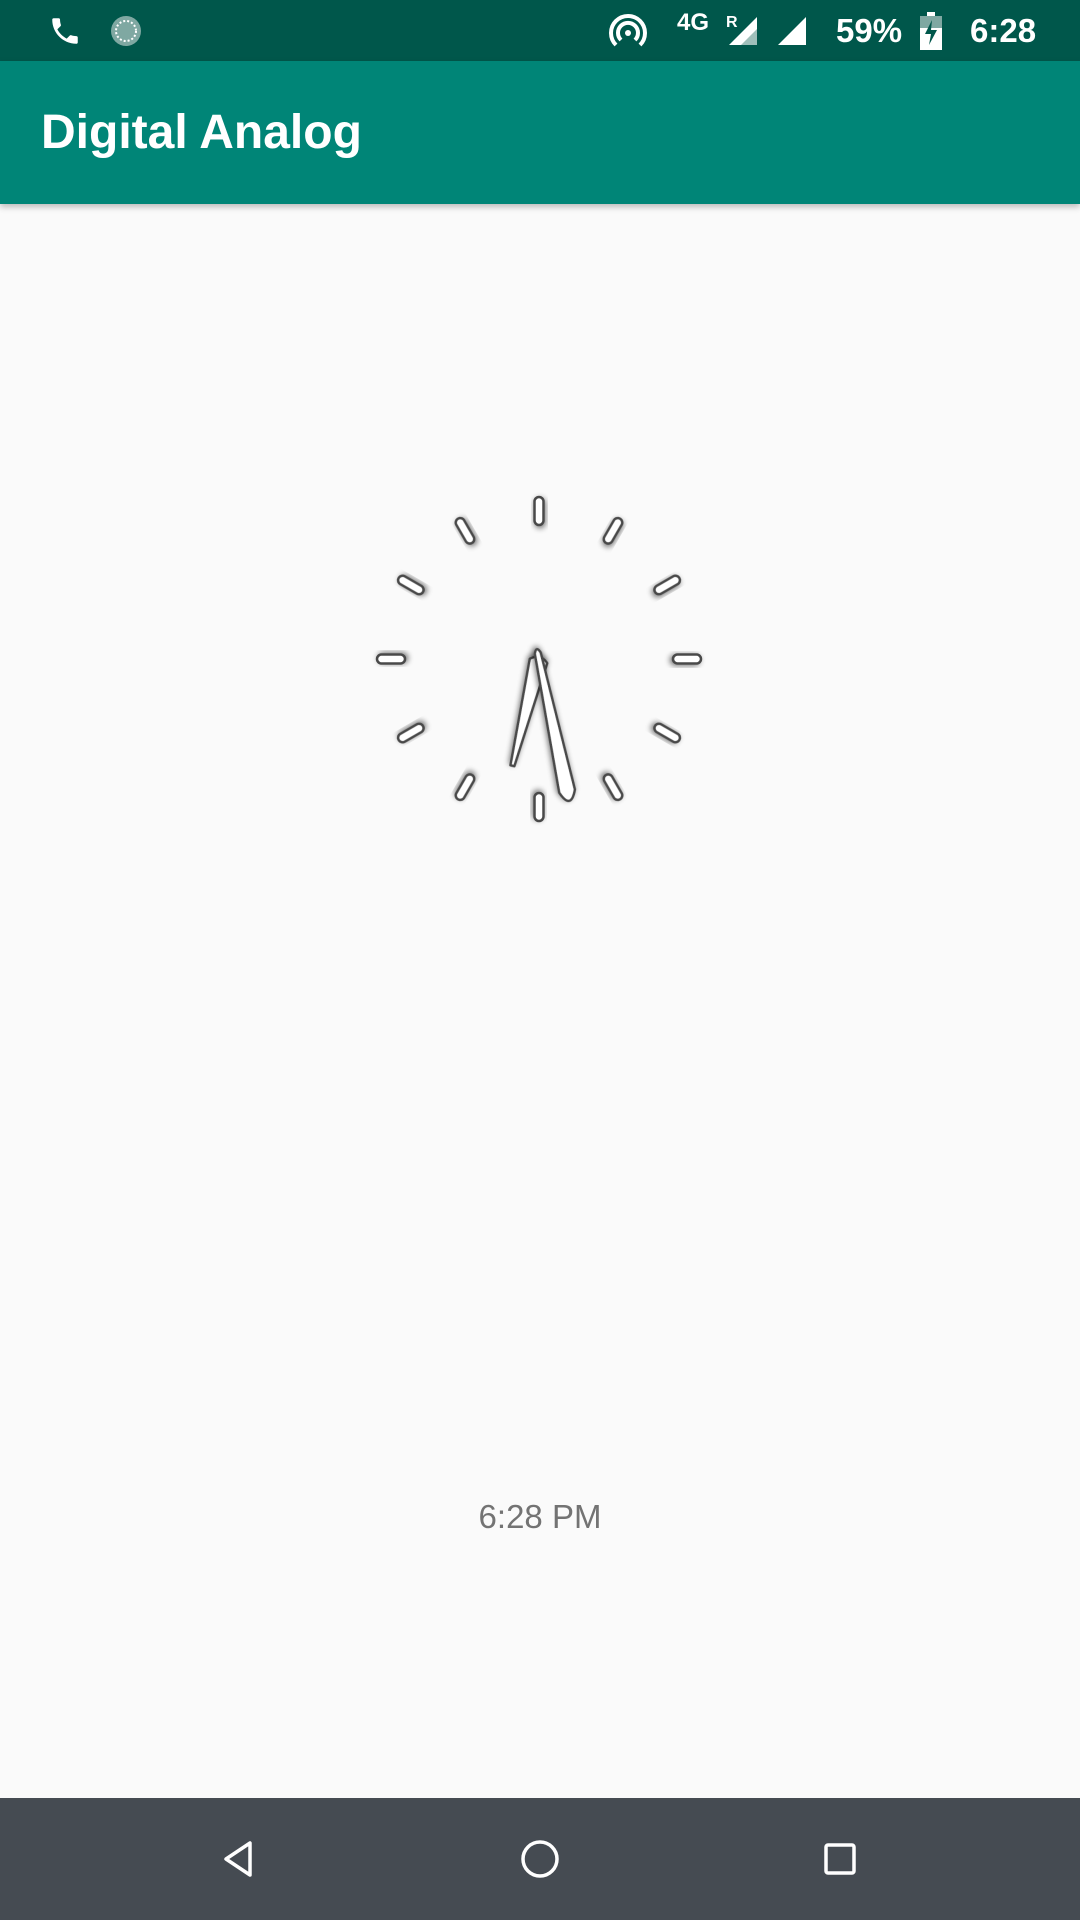  What do you see at coordinates (628, 30) in the screenshot?
I see `hotspot-icon` at bounding box center [628, 30].